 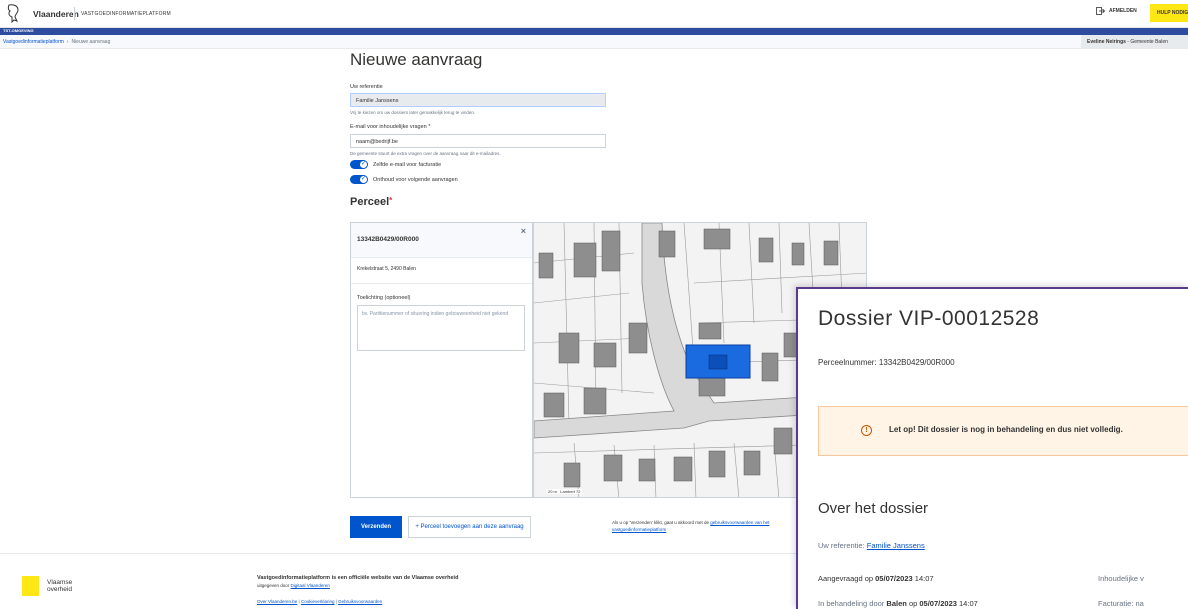 I want to click on user-profile: Eveline Neirings - Gemeente Balen, so click(x=1134, y=42).